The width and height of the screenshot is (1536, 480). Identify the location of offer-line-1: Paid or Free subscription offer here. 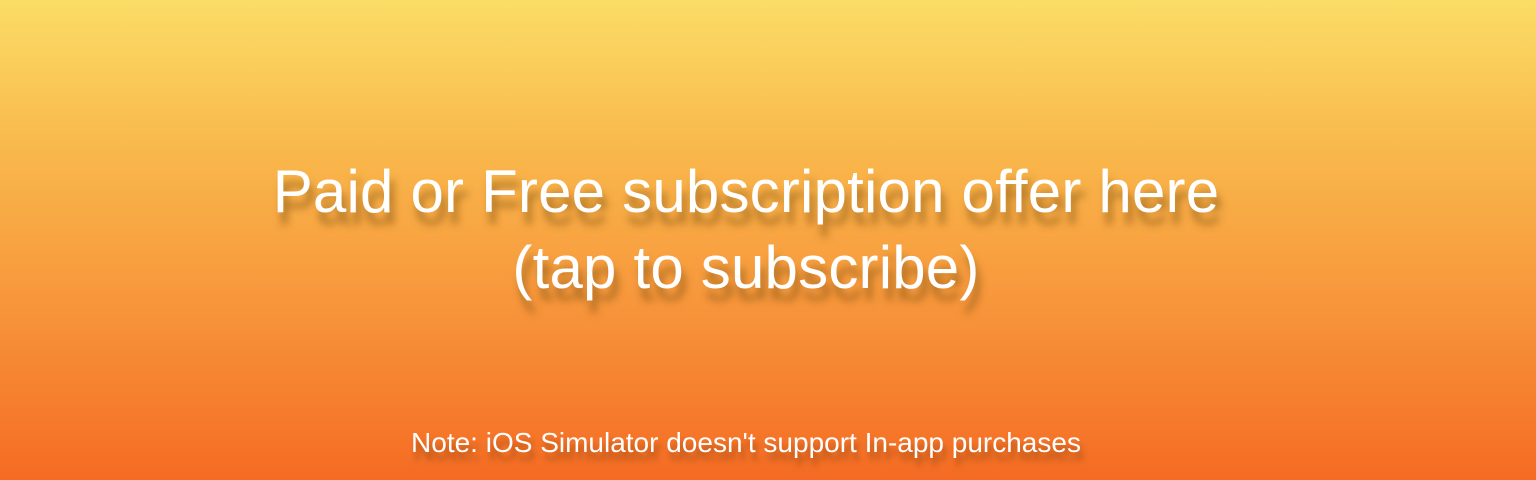
(746, 191).